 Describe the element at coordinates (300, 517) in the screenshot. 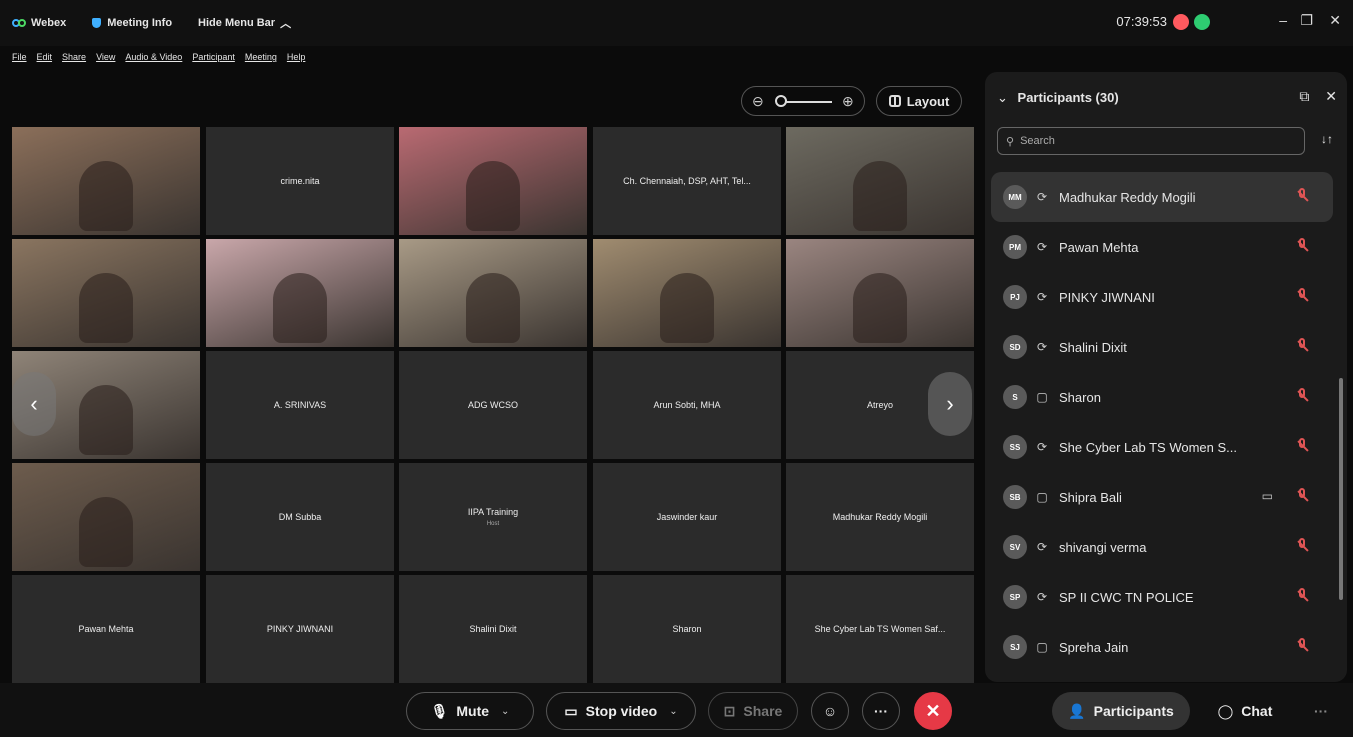

I see `participant-tile: DM Subba` at that location.